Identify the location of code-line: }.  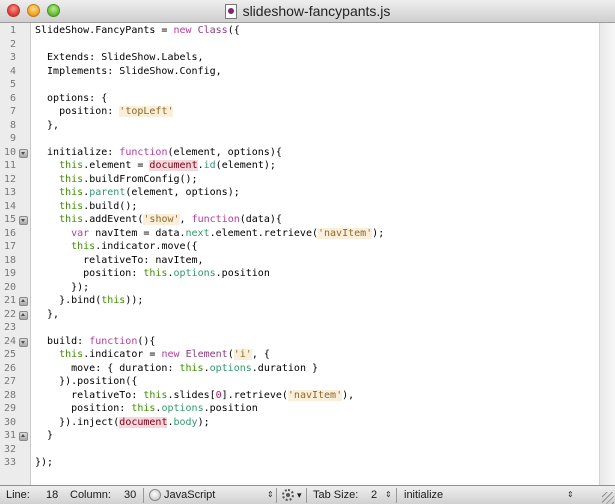
(44, 435).